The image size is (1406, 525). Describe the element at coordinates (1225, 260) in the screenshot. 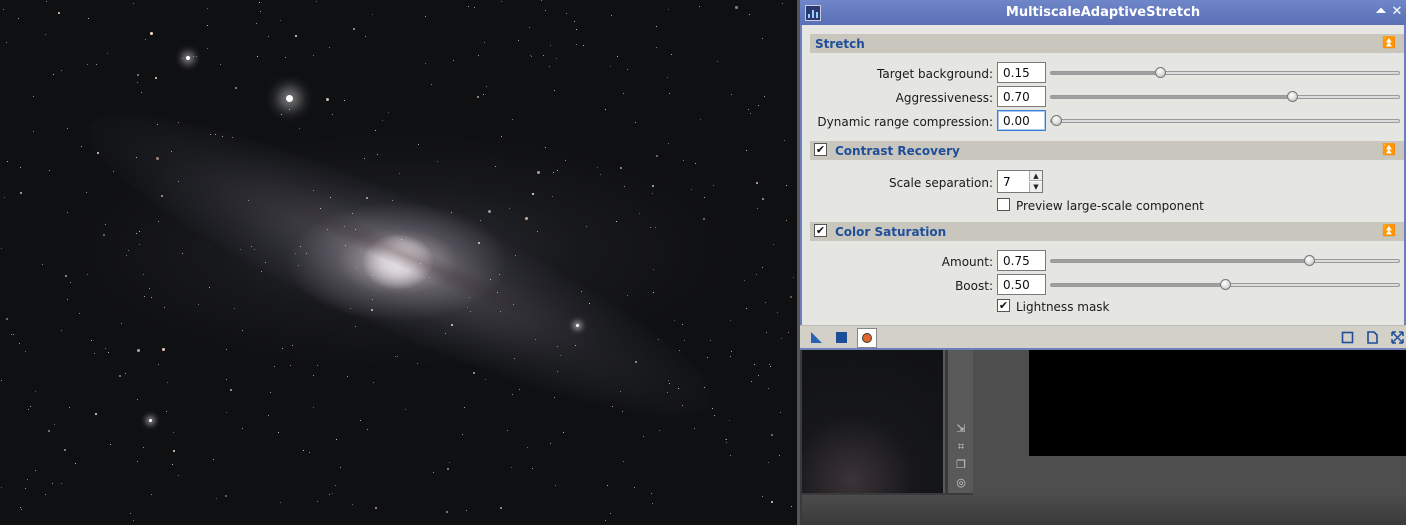

I see `amount-slider` at that location.